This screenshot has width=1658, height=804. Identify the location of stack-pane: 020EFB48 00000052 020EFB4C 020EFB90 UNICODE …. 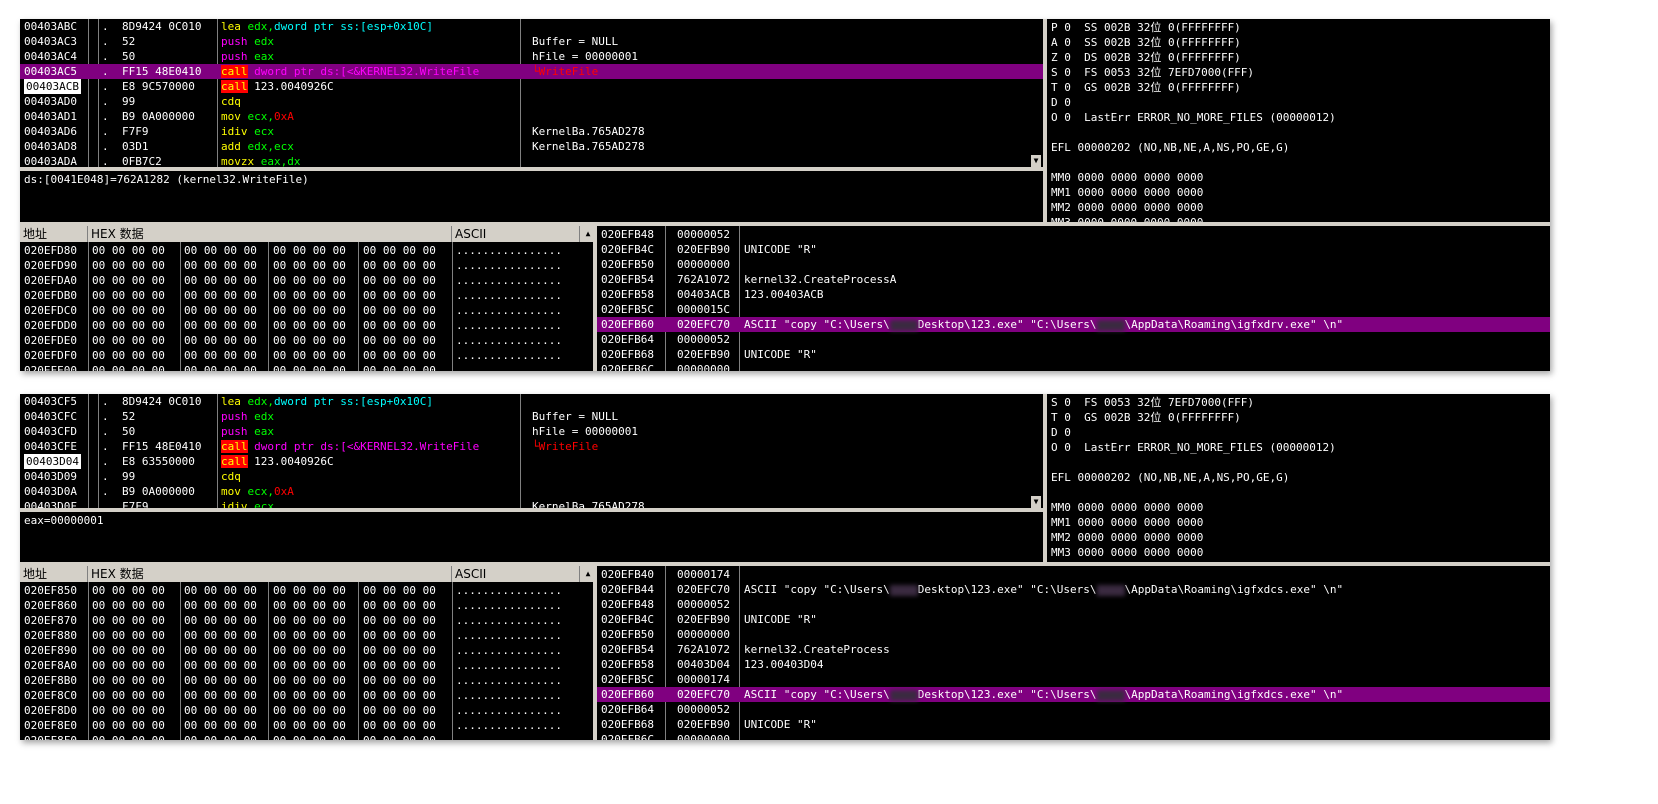
(1073, 298).